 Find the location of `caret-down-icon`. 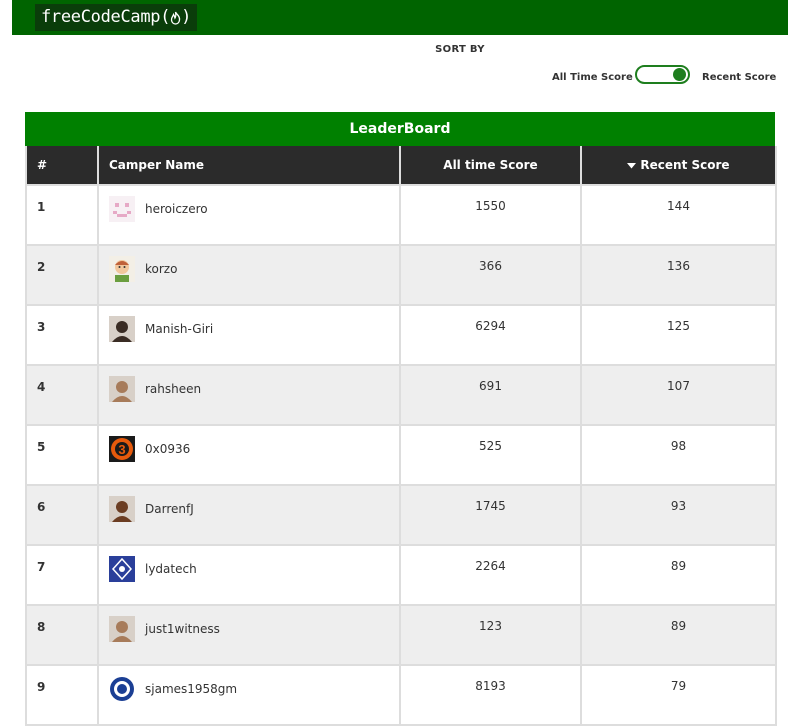

caret-down-icon is located at coordinates (632, 165).